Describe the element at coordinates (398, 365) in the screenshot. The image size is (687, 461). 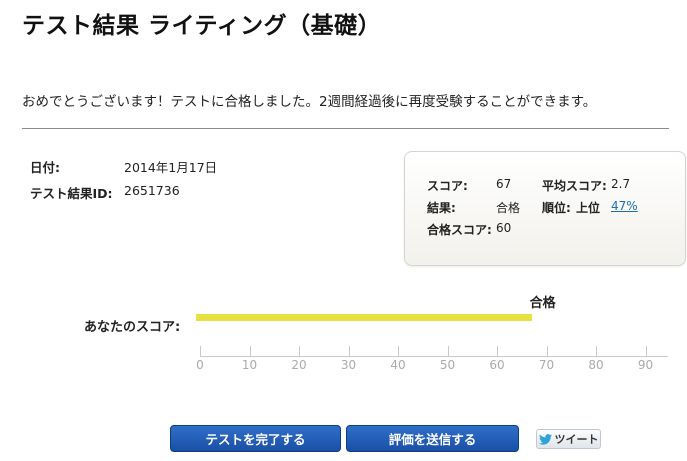
I see `axis-tick-label: 40` at that location.